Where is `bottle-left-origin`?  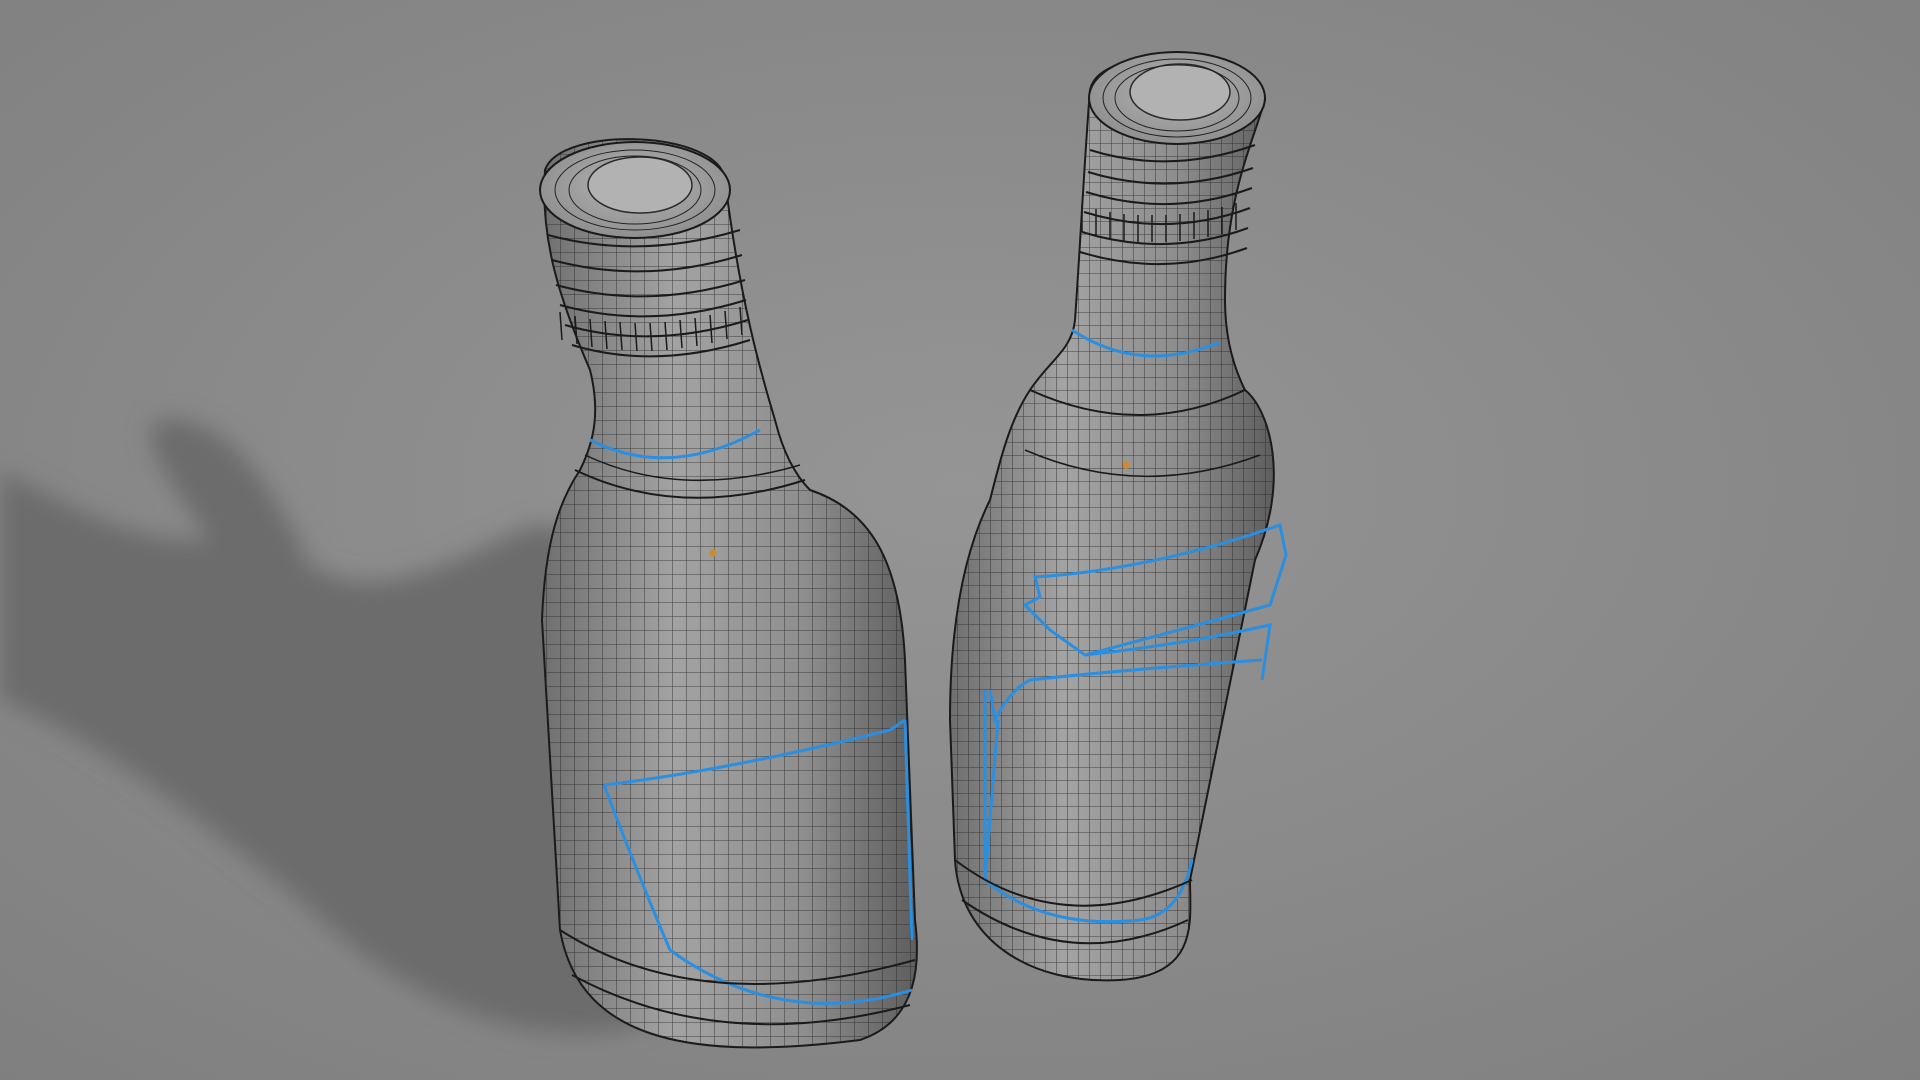 bottle-left-origin is located at coordinates (713, 553).